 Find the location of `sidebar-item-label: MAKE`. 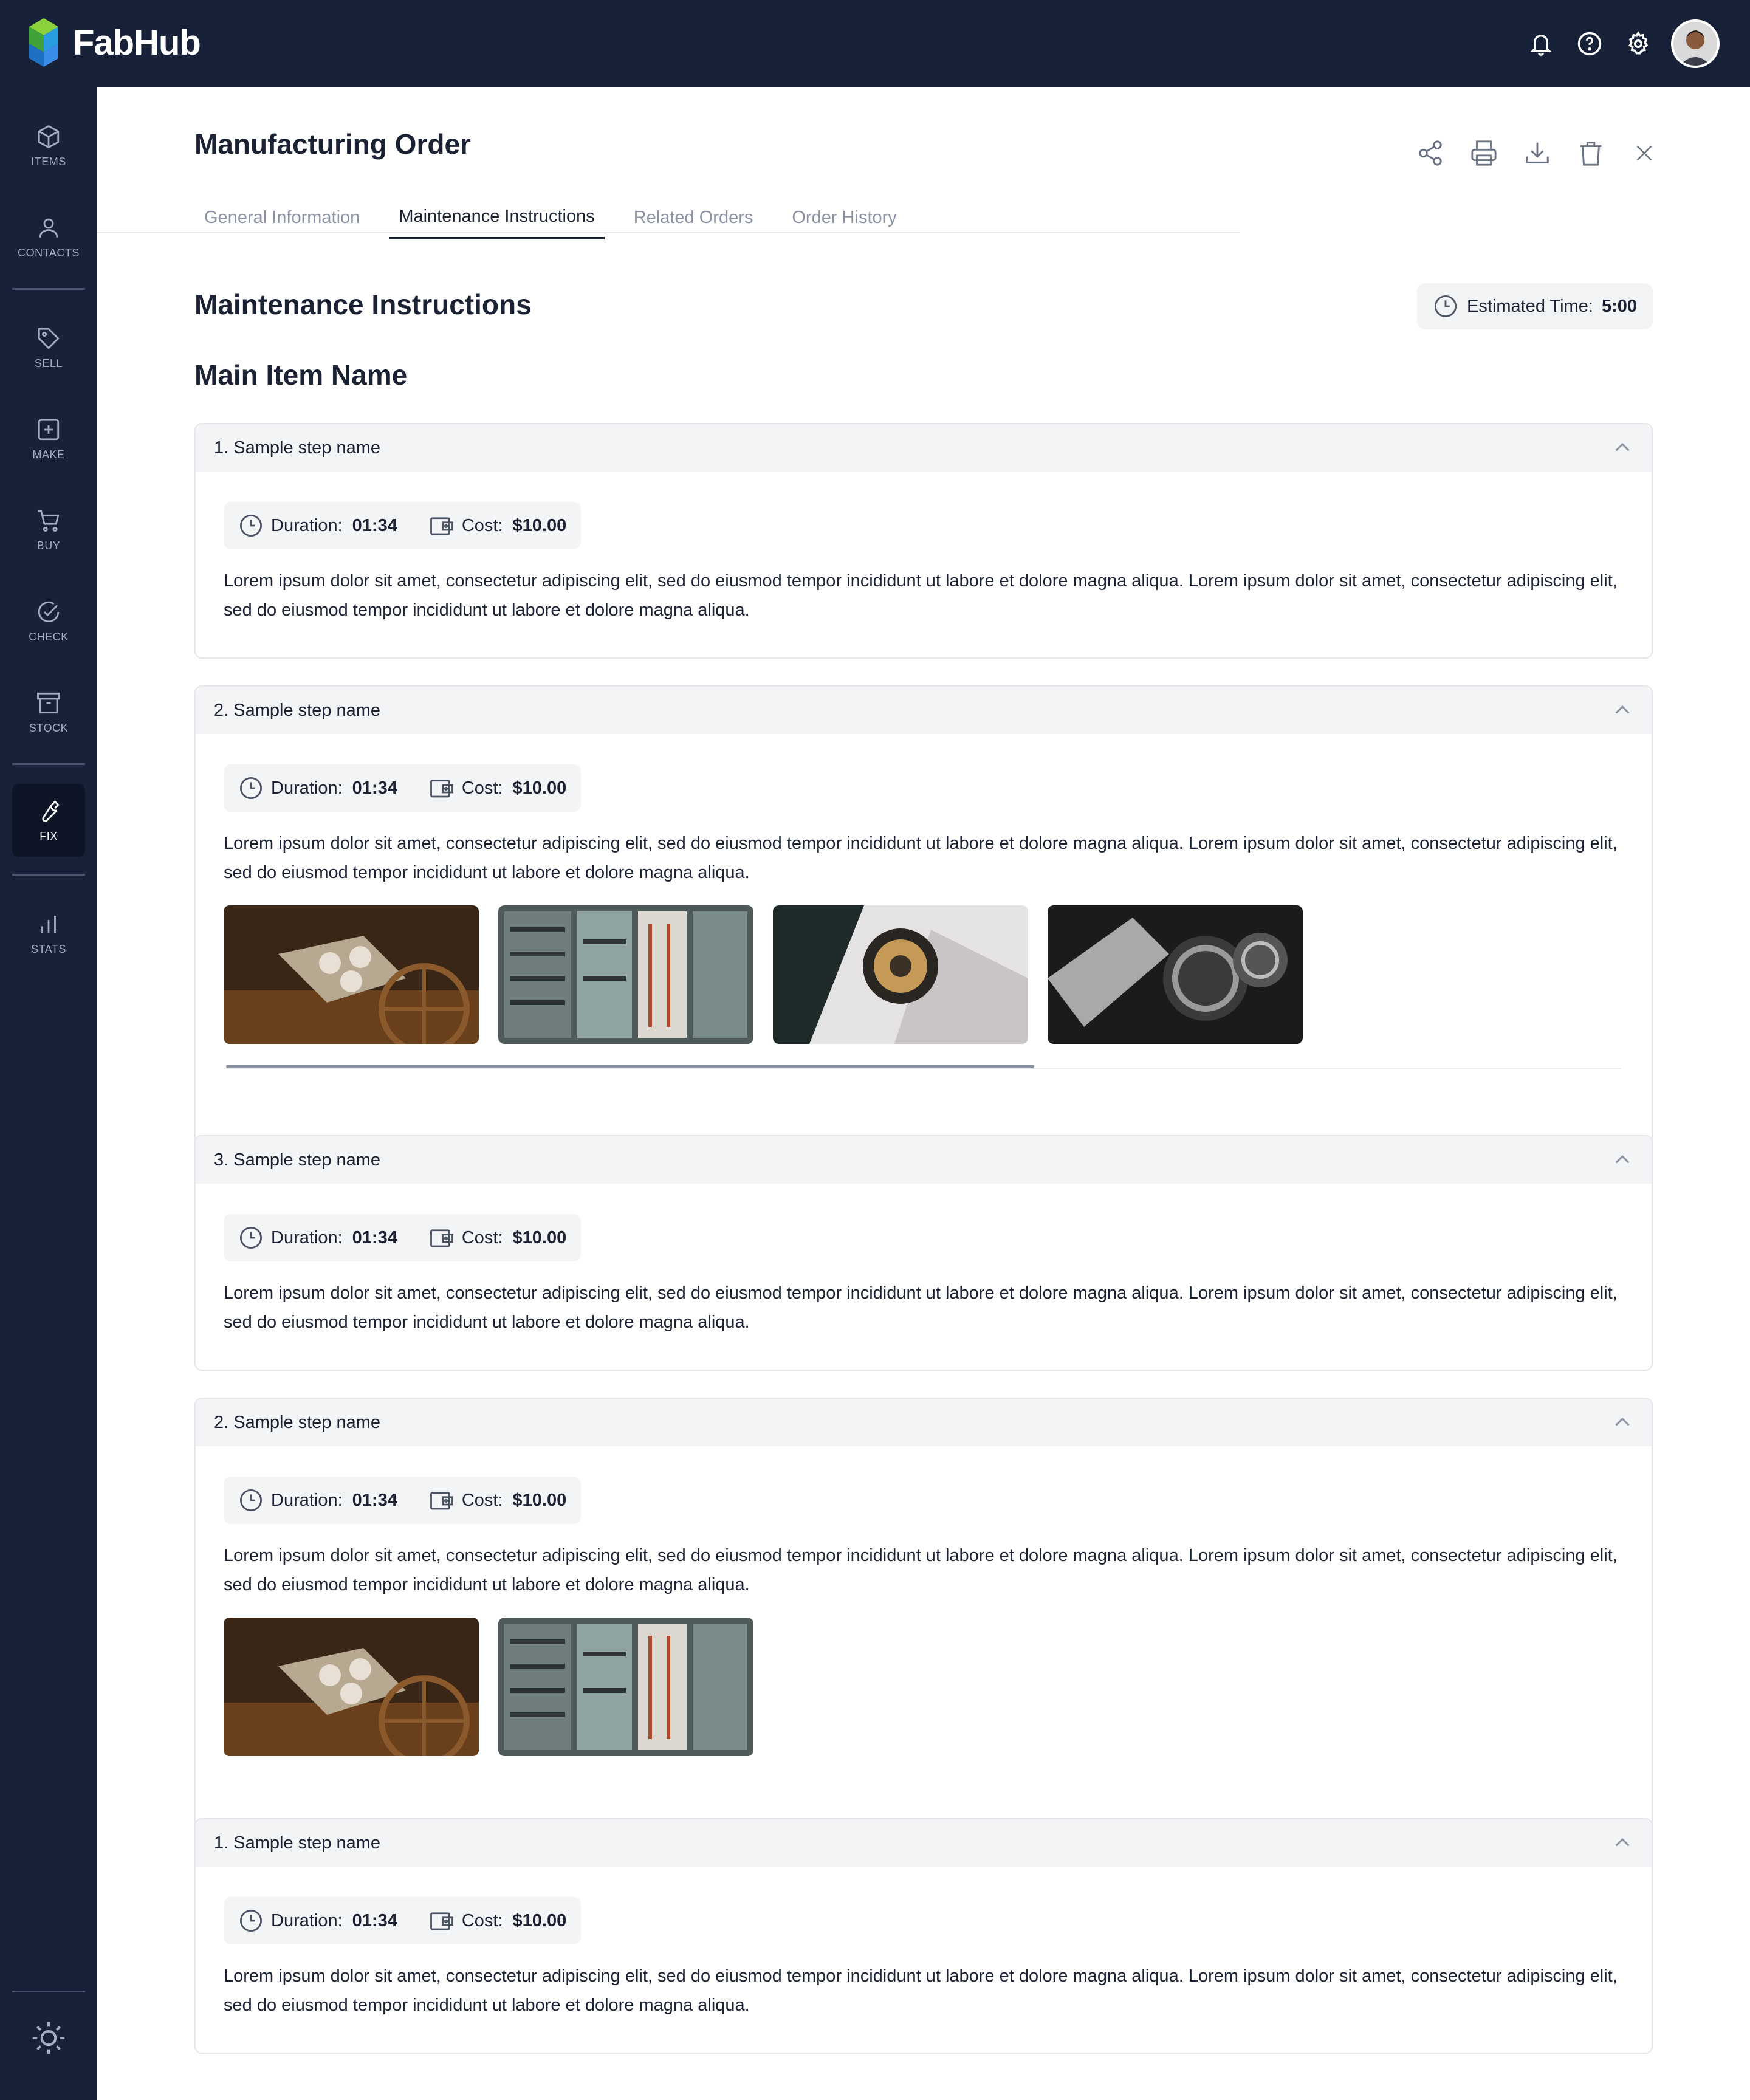

sidebar-item-label: MAKE is located at coordinates (48, 454).